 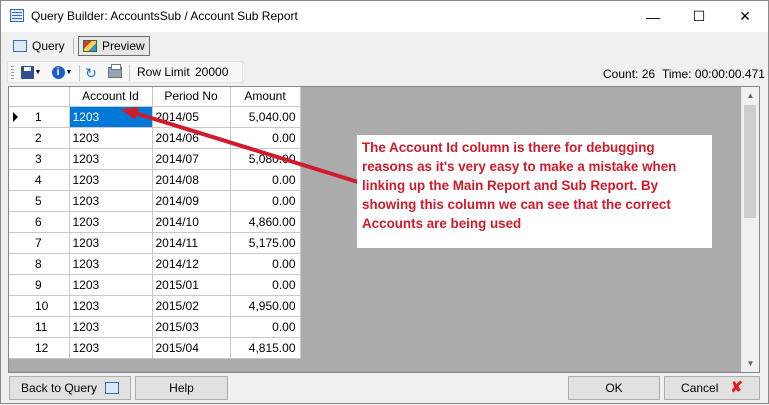 I want to click on row-number: 7, so click(x=39, y=243).